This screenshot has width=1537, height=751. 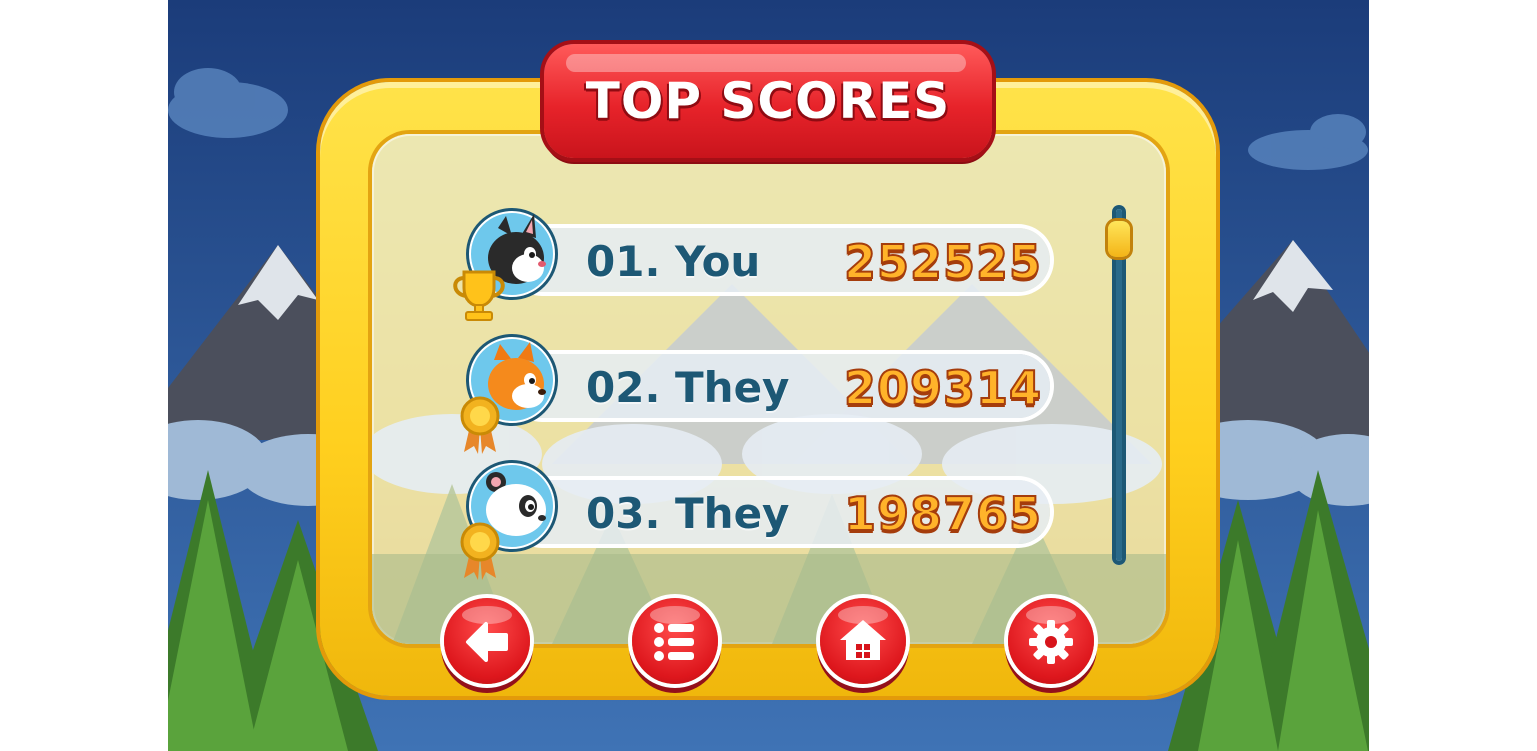 I want to click on score-row-2: 02. They 209314, so click(x=760, y=393).